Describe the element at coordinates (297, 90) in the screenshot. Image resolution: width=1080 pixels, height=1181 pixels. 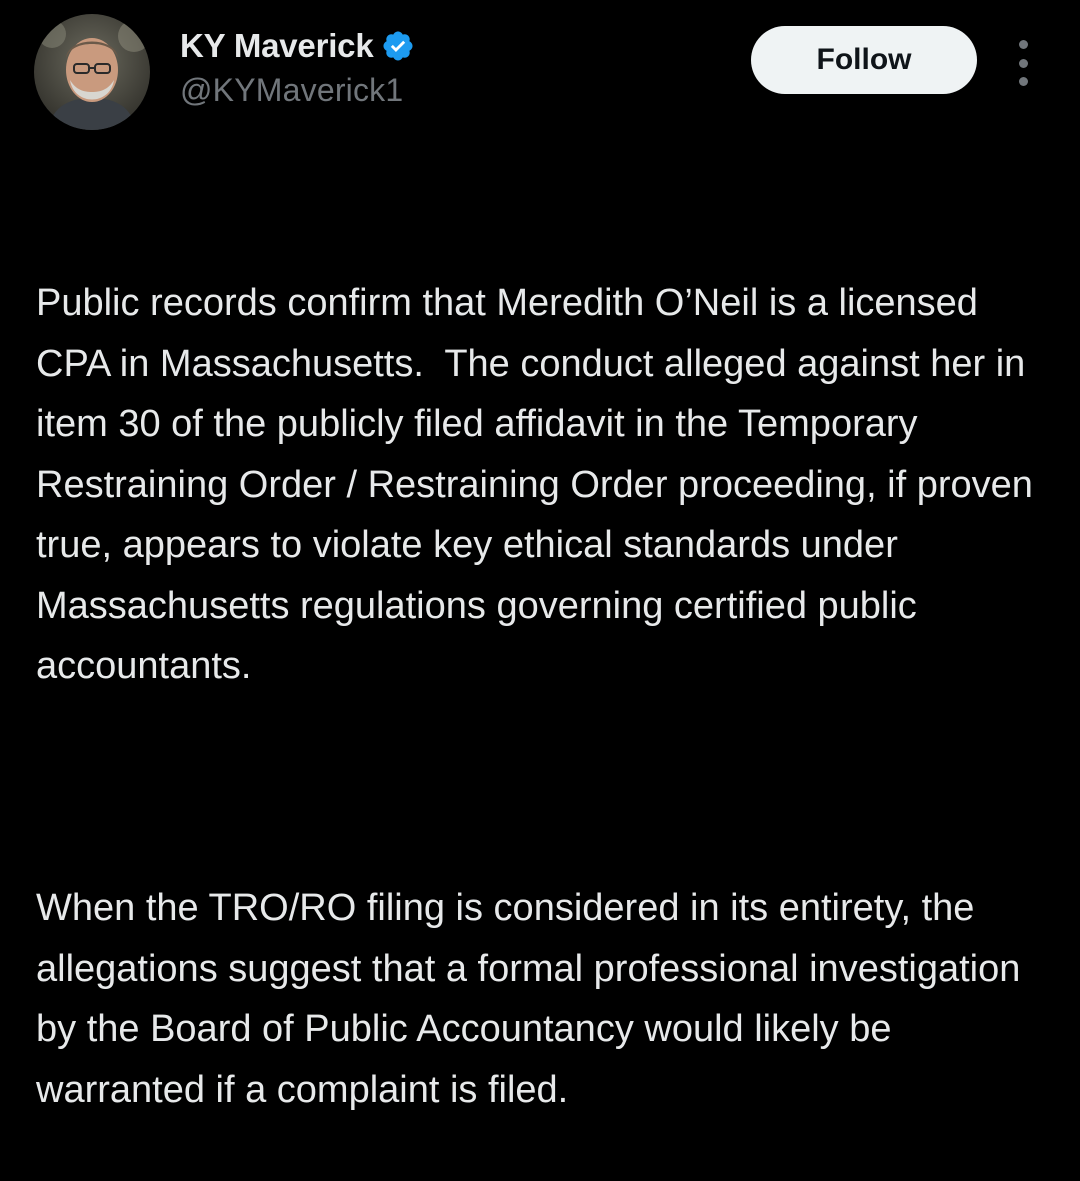
I see `user-handle: @KYMaverick1` at that location.